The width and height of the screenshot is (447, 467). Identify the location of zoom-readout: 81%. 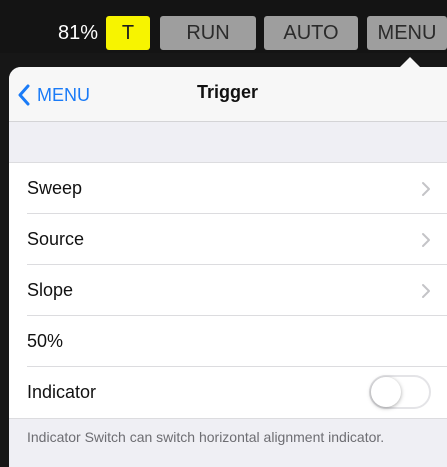
(78, 33).